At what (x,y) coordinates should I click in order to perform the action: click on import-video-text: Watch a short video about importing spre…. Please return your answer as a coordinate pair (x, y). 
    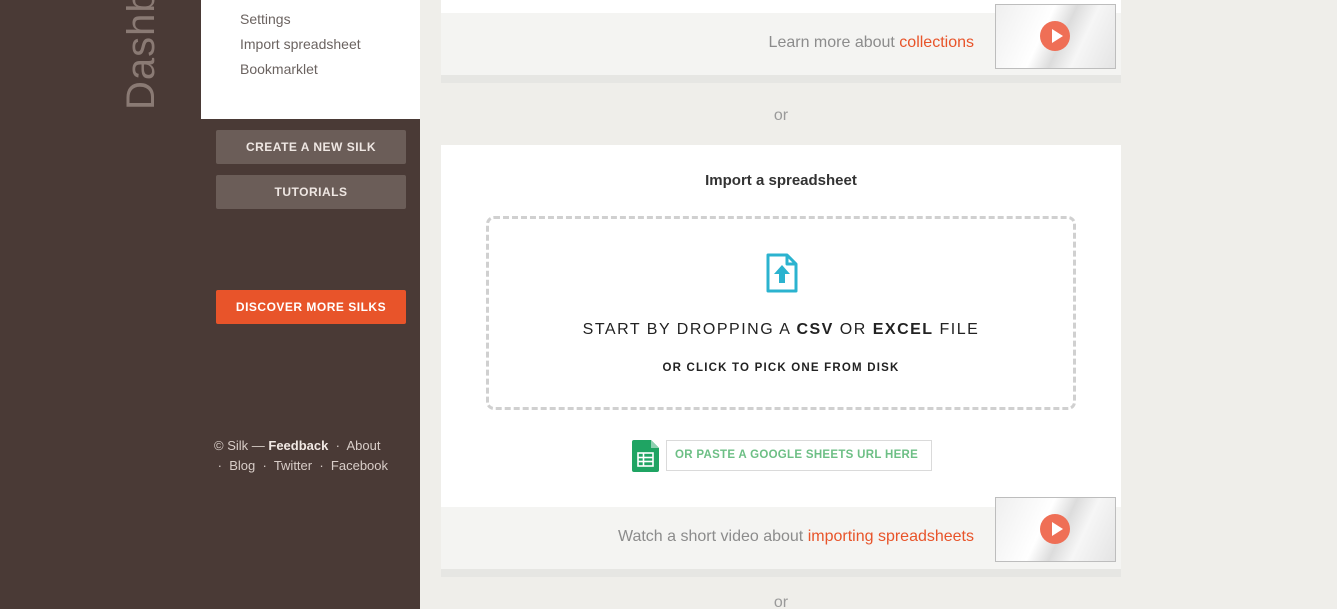
    Looking at the image, I should click on (796, 537).